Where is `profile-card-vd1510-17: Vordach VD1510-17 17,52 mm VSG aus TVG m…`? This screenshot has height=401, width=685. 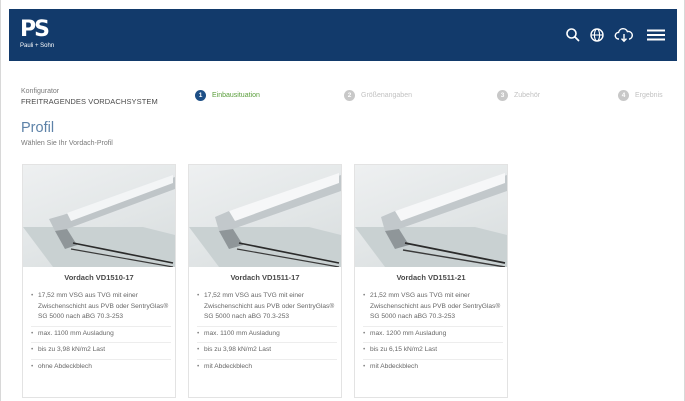 profile-card-vd1510-17: Vordach VD1510-17 17,52 mm VSG aus TVG m… is located at coordinates (99, 281).